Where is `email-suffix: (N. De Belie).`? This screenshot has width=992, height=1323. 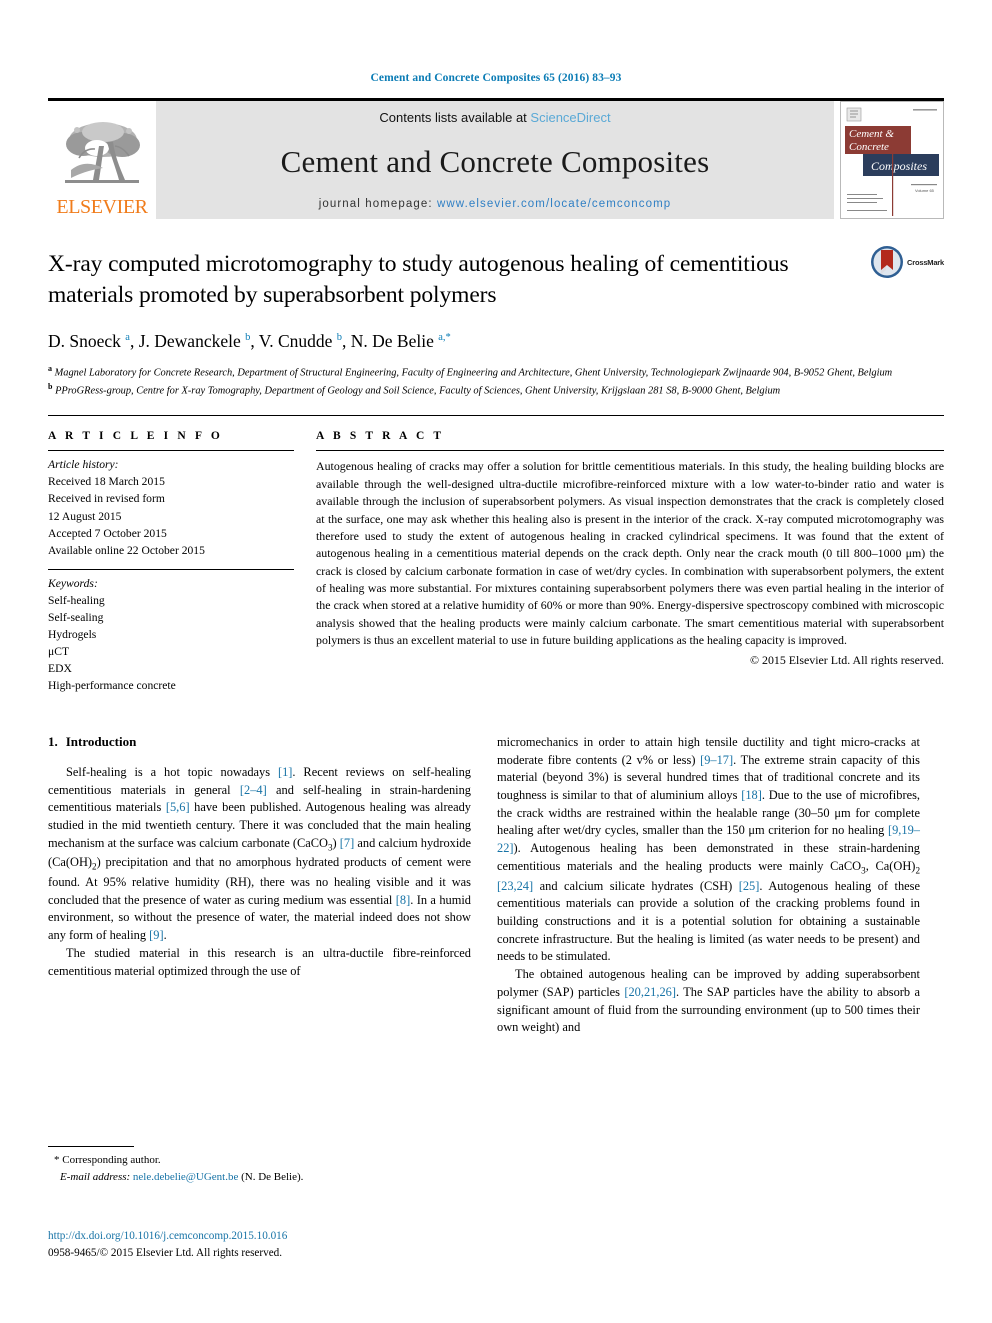 email-suffix: (N. De Belie). is located at coordinates (272, 1176).